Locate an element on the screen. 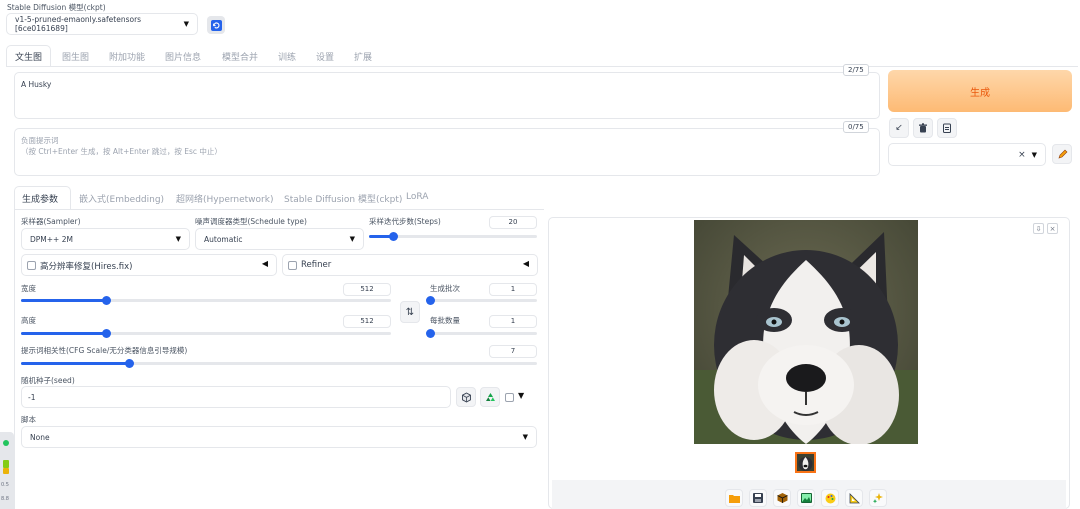 The width and height of the screenshot is (1080, 509). tab-png-info: 图片信息 is located at coordinates (183, 56).